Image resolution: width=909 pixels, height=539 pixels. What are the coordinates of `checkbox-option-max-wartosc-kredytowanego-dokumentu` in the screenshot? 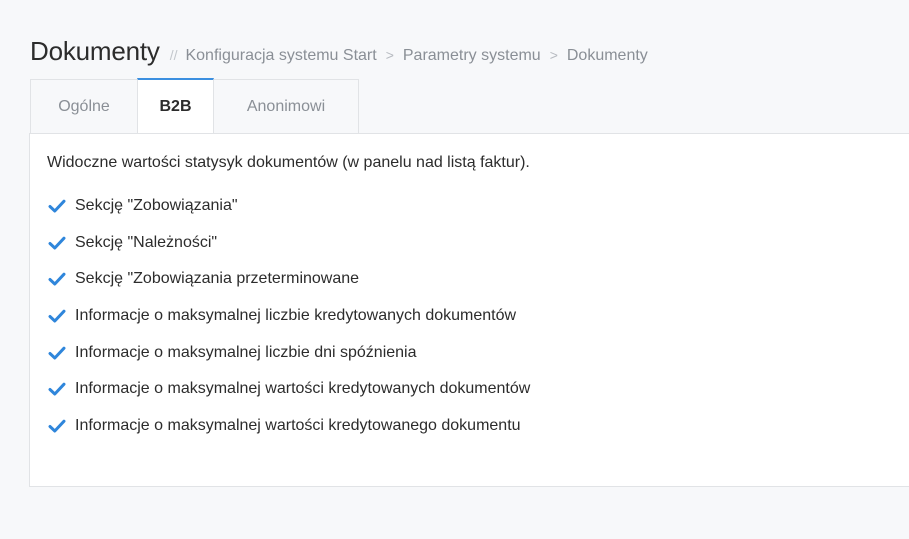 It's located at (57, 426).